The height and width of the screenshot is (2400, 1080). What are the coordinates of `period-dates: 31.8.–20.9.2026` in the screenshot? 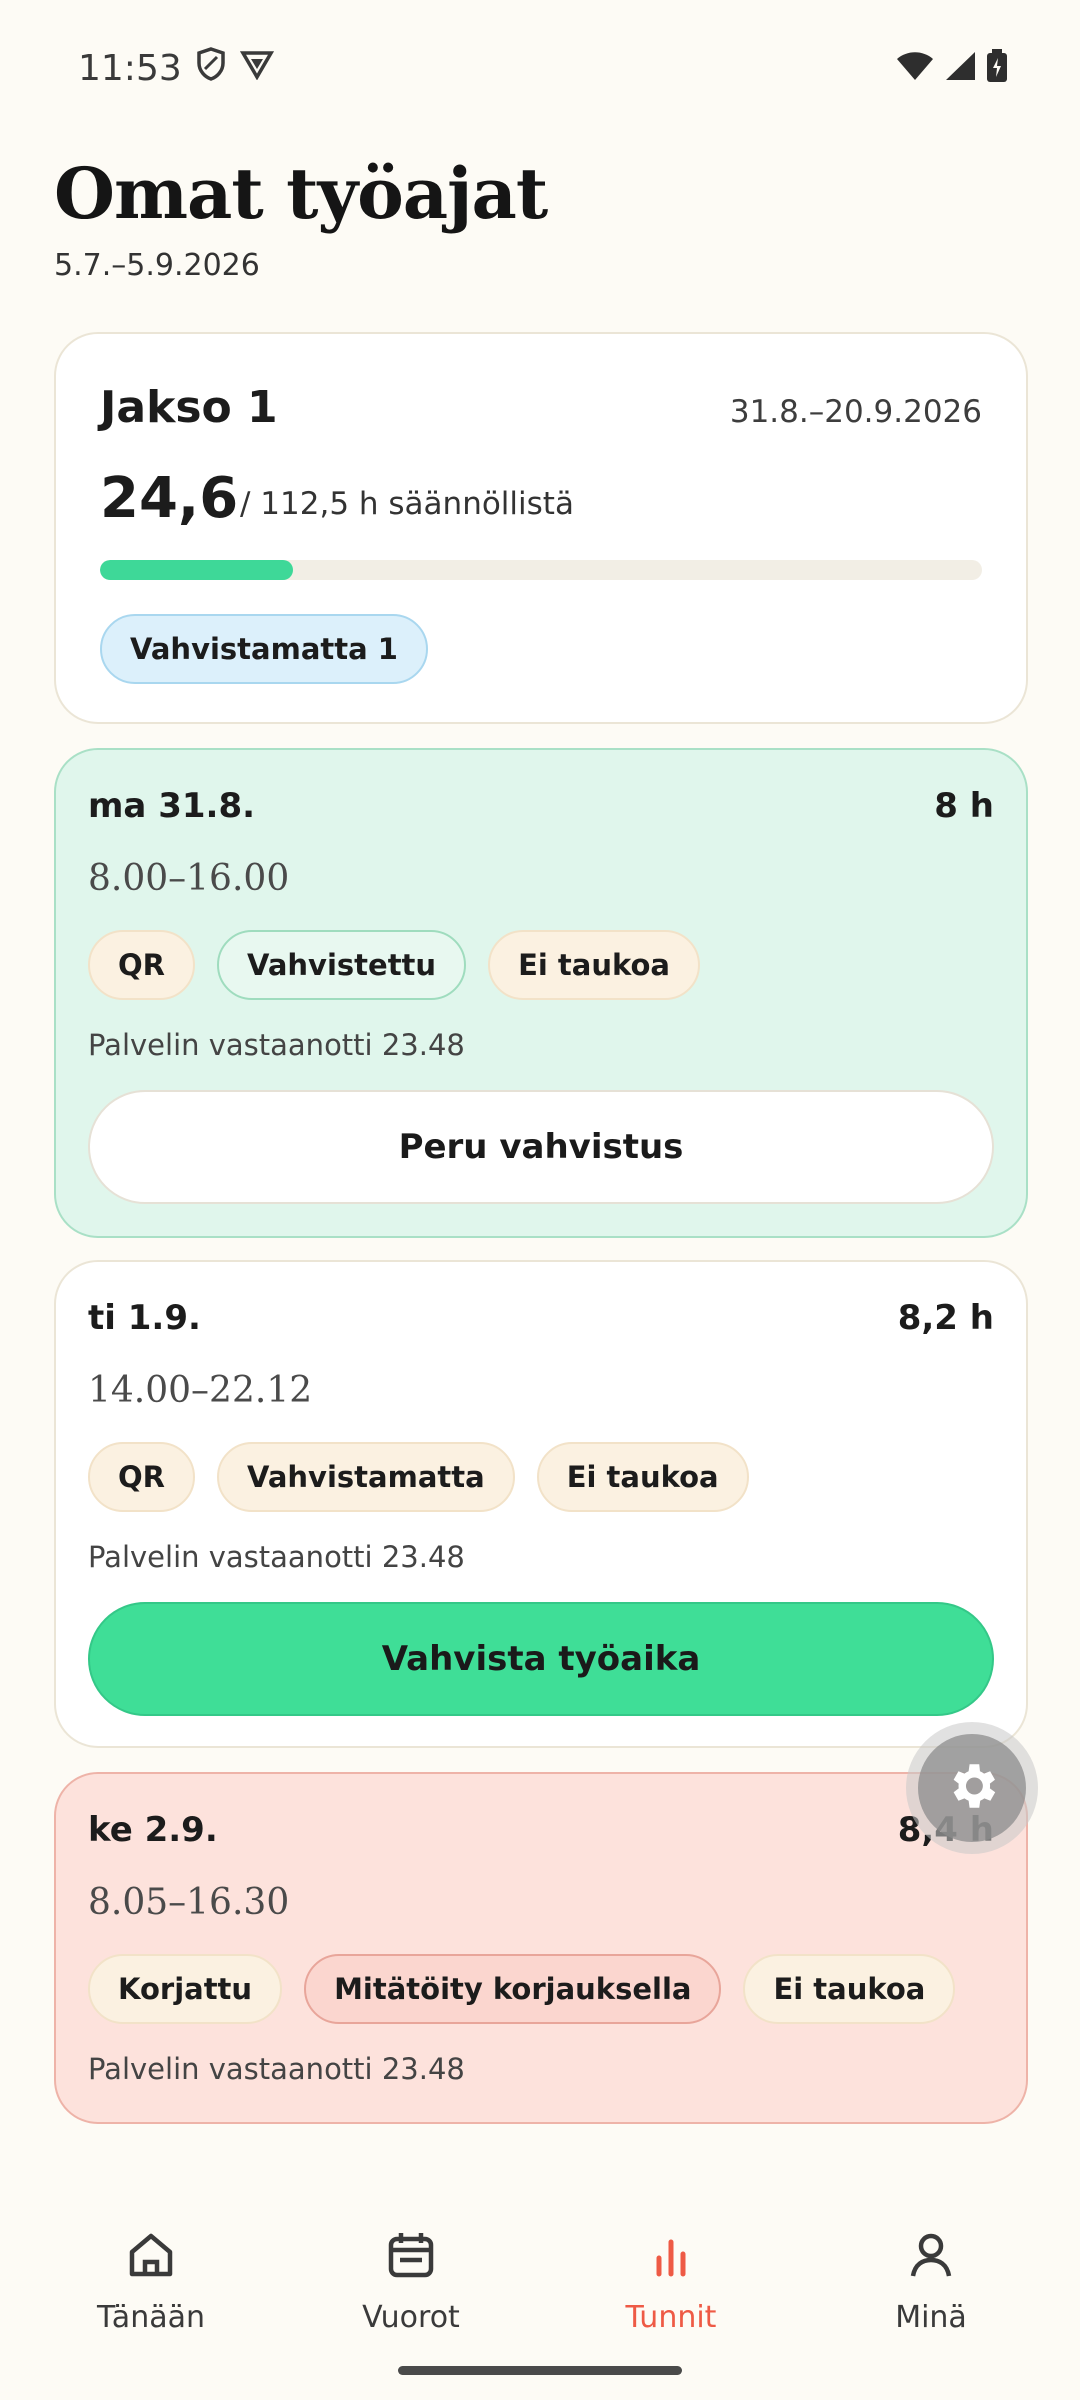 It's located at (855, 412).